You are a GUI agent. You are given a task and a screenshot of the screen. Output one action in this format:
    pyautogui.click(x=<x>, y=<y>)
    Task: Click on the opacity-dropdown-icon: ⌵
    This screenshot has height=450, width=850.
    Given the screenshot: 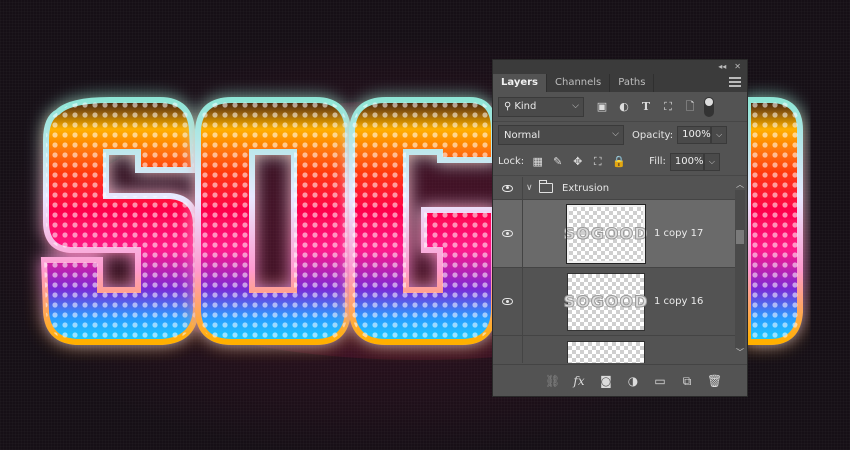 What is the action you would take?
    pyautogui.click(x=719, y=135)
    